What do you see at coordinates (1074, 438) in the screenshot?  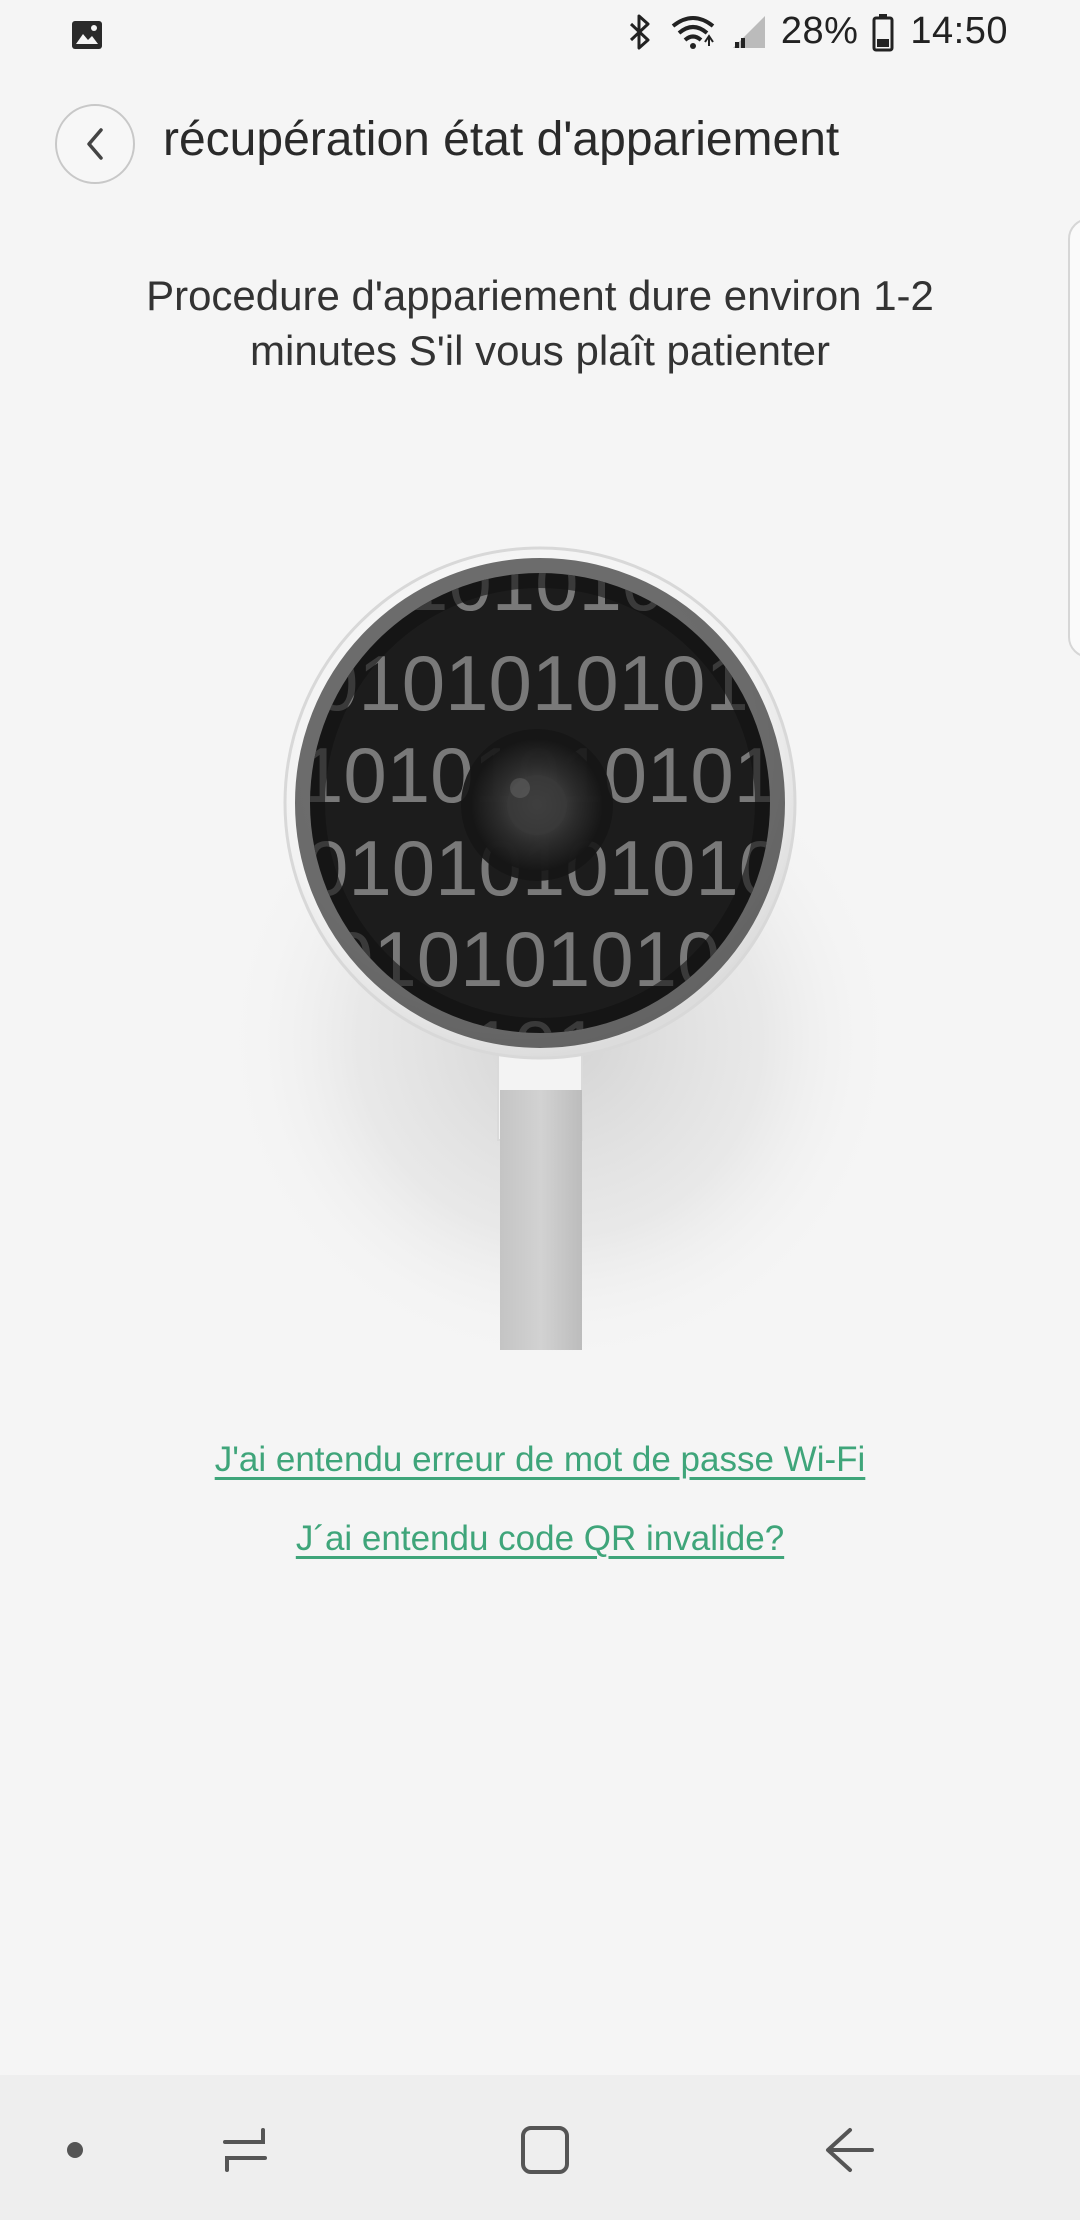 I see `edge-panel-handle` at bounding box center [1074, 438].